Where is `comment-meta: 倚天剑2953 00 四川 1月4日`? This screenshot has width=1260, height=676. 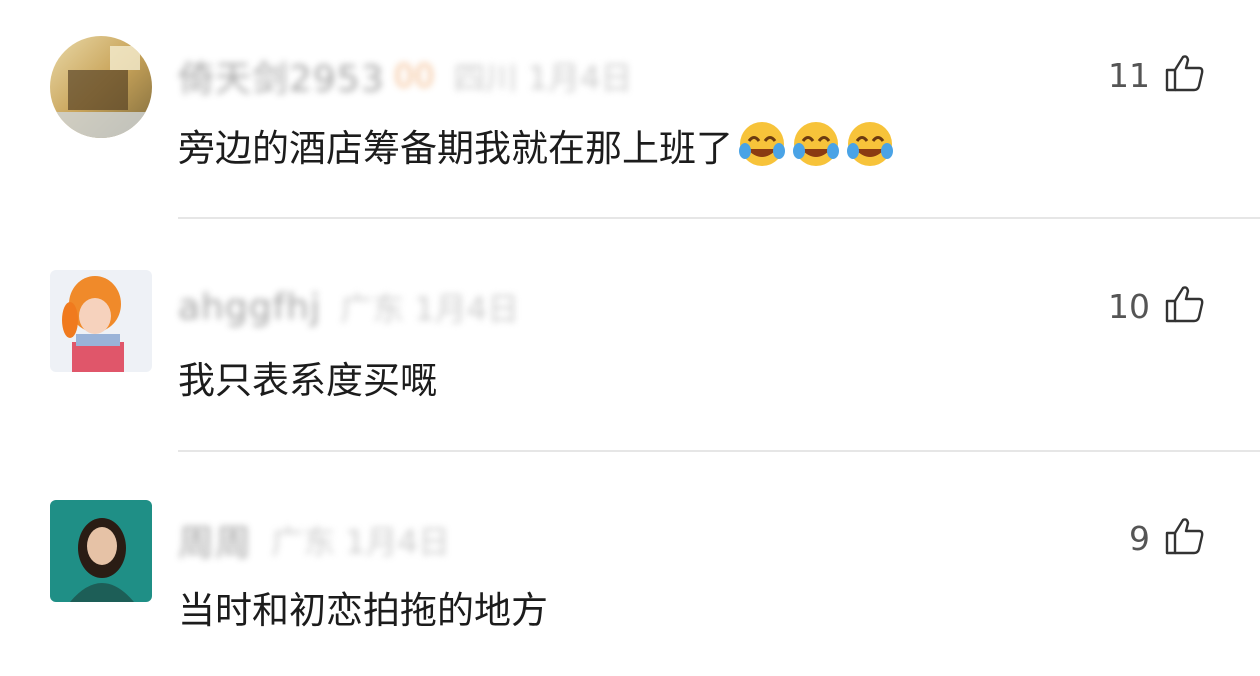 comment-meta: 倚天剑2953 00 四川 1月4日 is located at coordinates (405, 75).